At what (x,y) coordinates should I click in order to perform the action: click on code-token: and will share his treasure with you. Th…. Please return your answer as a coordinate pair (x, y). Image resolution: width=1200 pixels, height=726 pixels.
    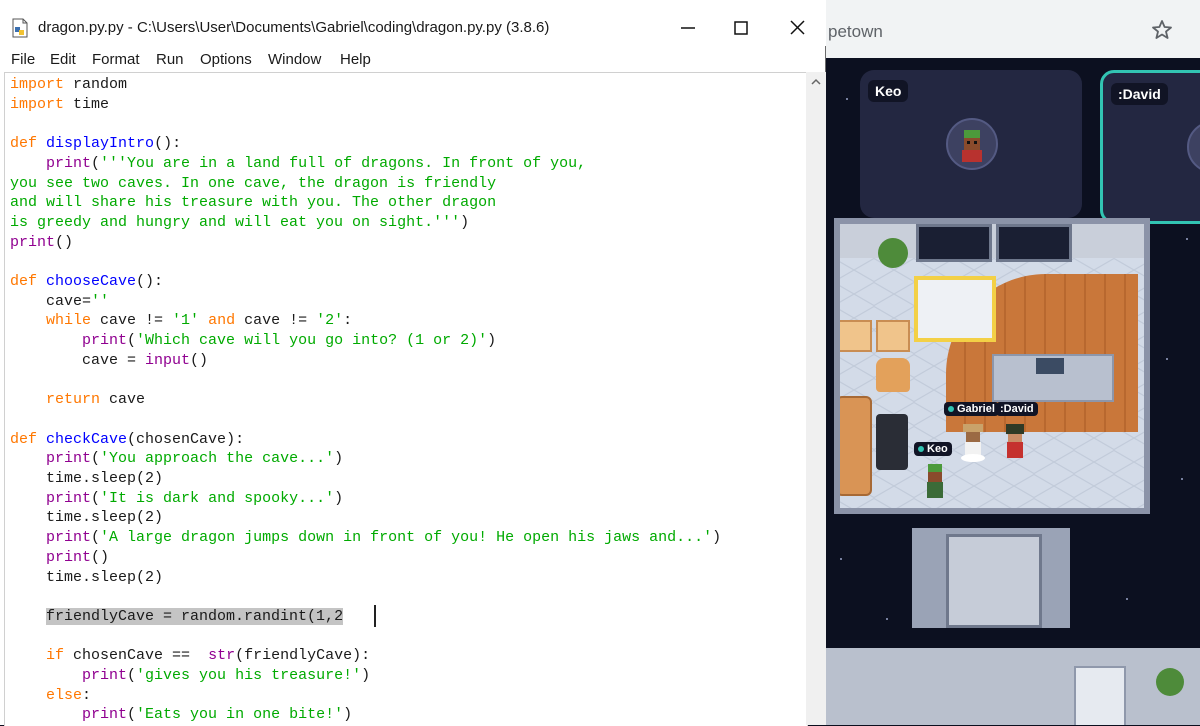
    Looking at the image, I should click on (253, 203).